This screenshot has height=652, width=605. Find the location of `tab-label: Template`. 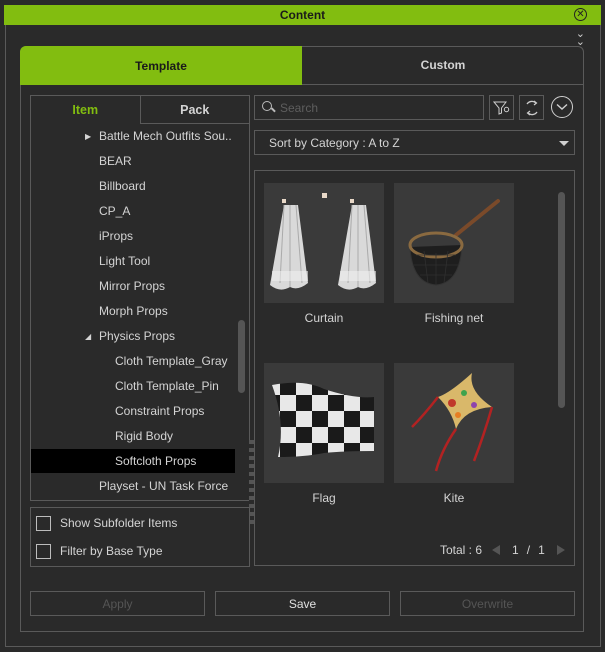

tab-label: Template is located at coordinates (161, 65).